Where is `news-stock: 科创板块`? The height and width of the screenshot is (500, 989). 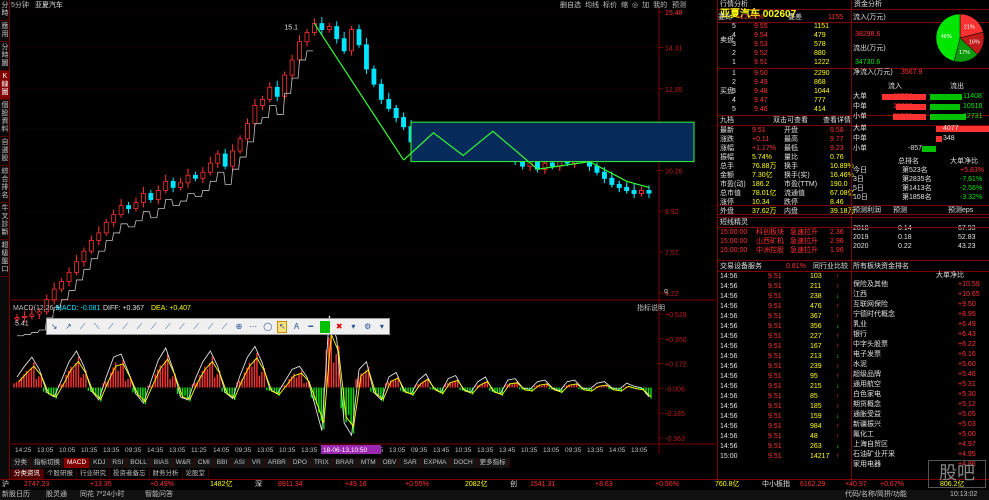 news-stock: 科创板块 is located at coordinates (770, 232).